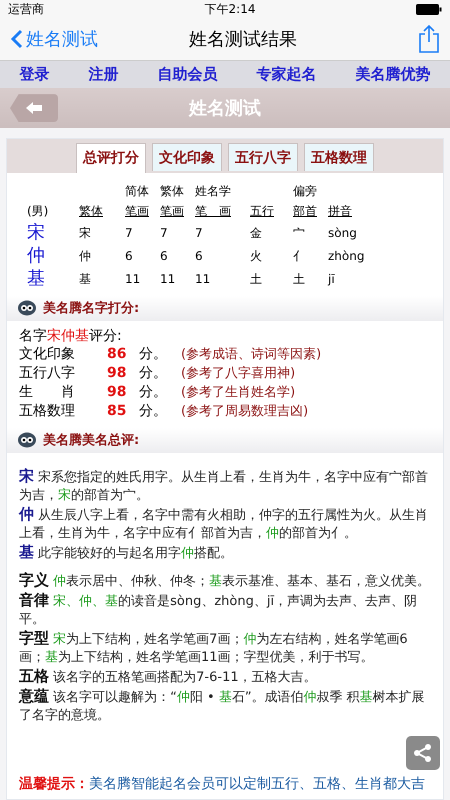 The image size is (450, 800). Describe the element at coordinates (26, 9) in the screenshot. I see `carrier-label: 运营商` at that location.